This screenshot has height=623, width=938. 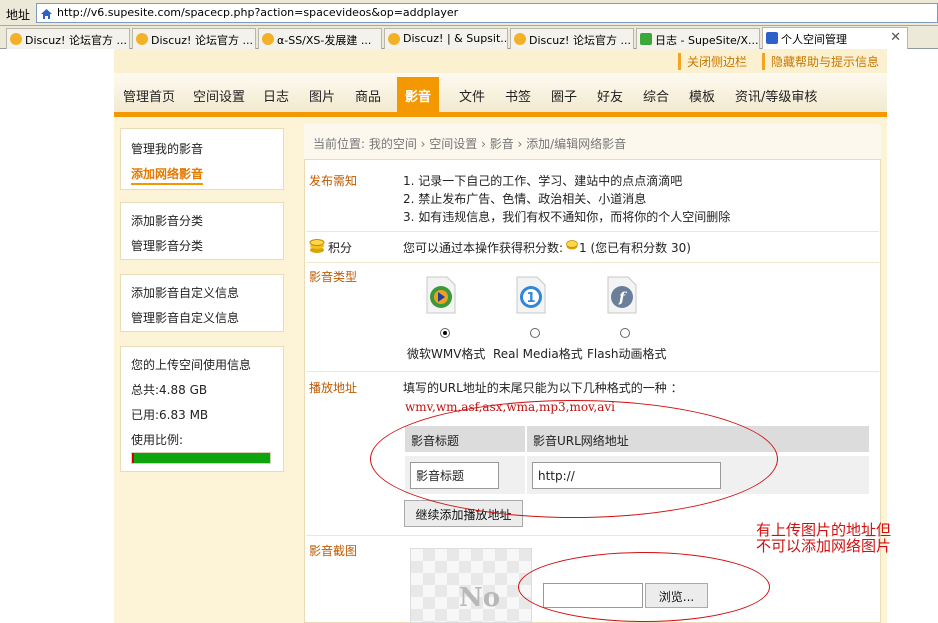 What do you see at coordinates (185, 292) in the screenshot?
I see `sidebar-item-add-custom: 添加影音自定义信息` at bounding box center [185, 292].